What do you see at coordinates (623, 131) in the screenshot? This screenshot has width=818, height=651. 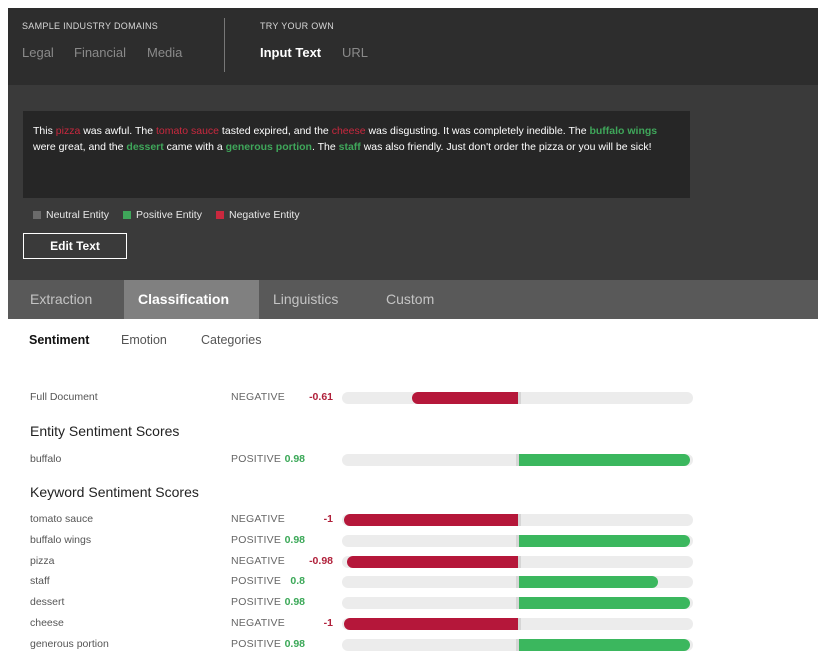 I see `positive-entity: buffalo wings` at bounding box center [623, 131].